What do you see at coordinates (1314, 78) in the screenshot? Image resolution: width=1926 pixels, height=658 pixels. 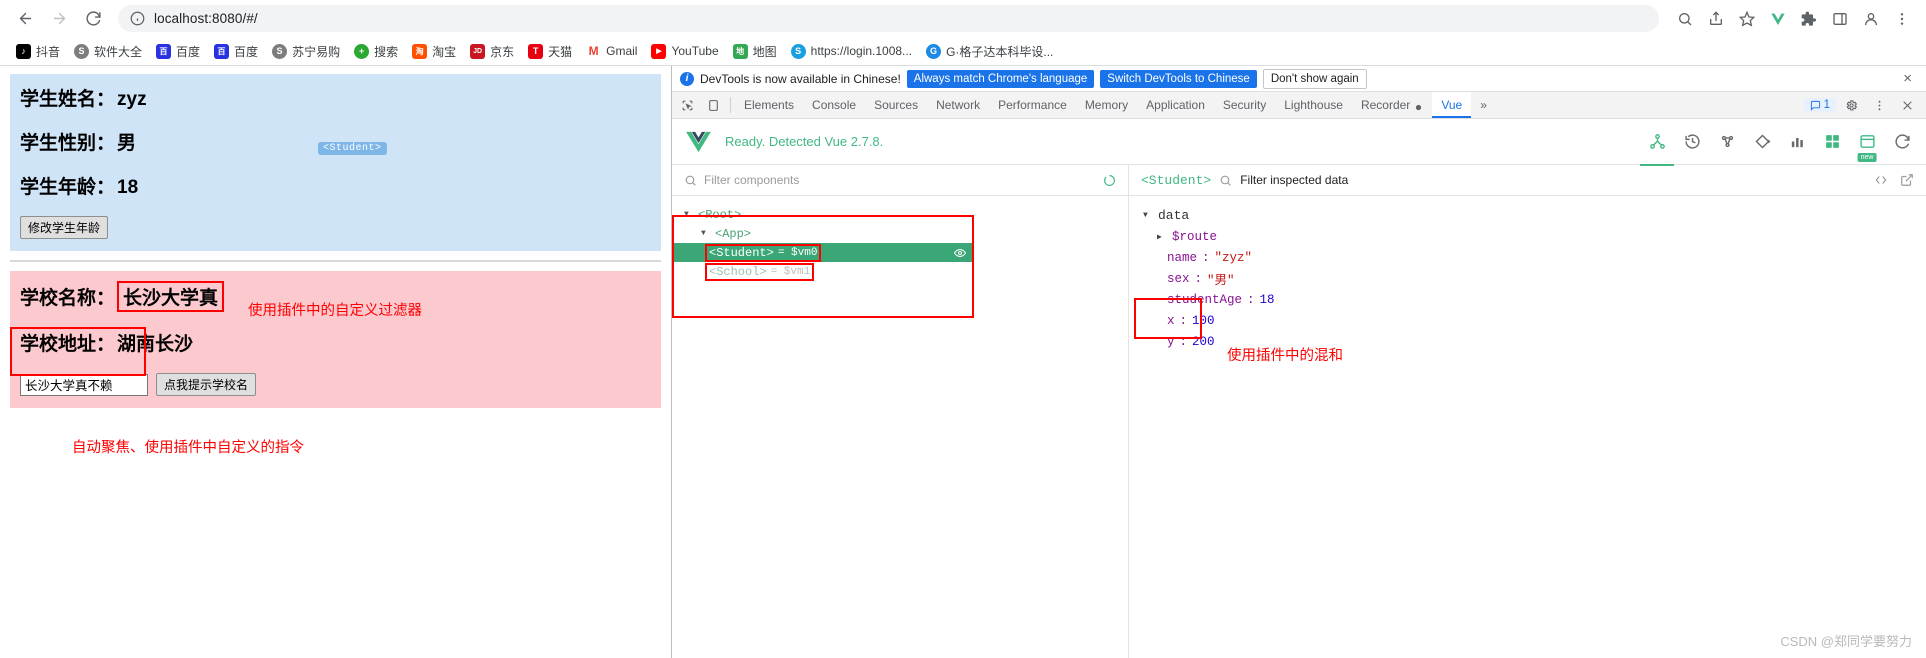 I see `dont-show-again-button: Don't show again` at bounding box center [1314, 78].